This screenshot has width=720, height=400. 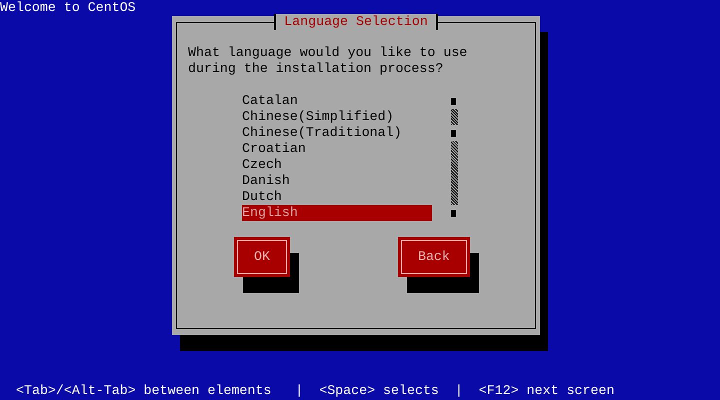 What do you see at coordinates (337, 149) in the screenshot?
I see `language-option: Croatian` at bounding box center [337, 149].